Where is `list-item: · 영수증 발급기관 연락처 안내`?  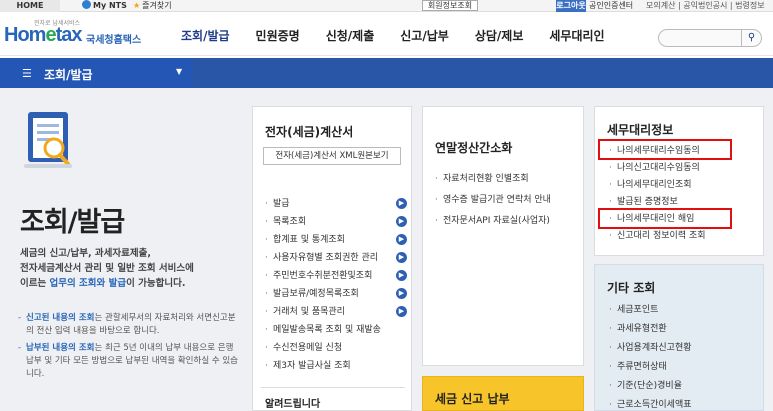
list-item: · 영수증 발급기관 연락처 안내 is located at coordinates (508, 200).